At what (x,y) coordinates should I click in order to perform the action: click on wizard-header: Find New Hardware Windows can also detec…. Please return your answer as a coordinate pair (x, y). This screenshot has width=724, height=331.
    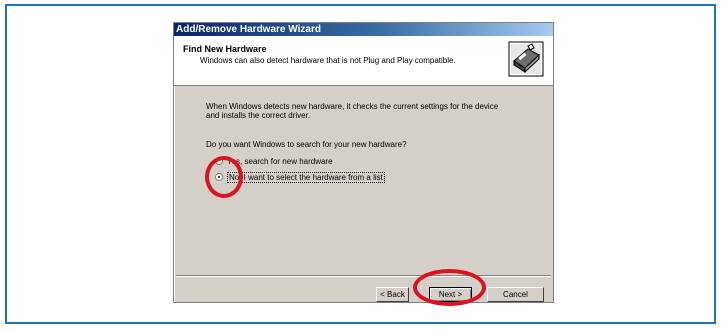
    Looking at the image, I should click on (363, 61).